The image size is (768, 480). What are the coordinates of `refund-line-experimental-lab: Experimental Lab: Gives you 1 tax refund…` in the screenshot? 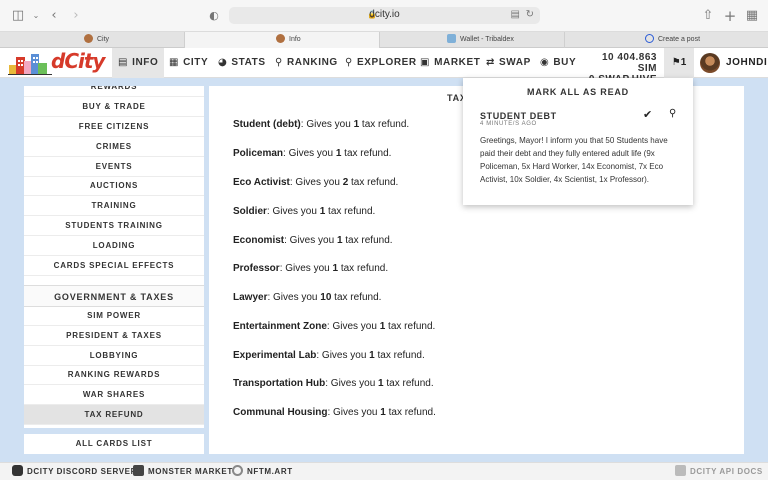 It's located at (329, 355).